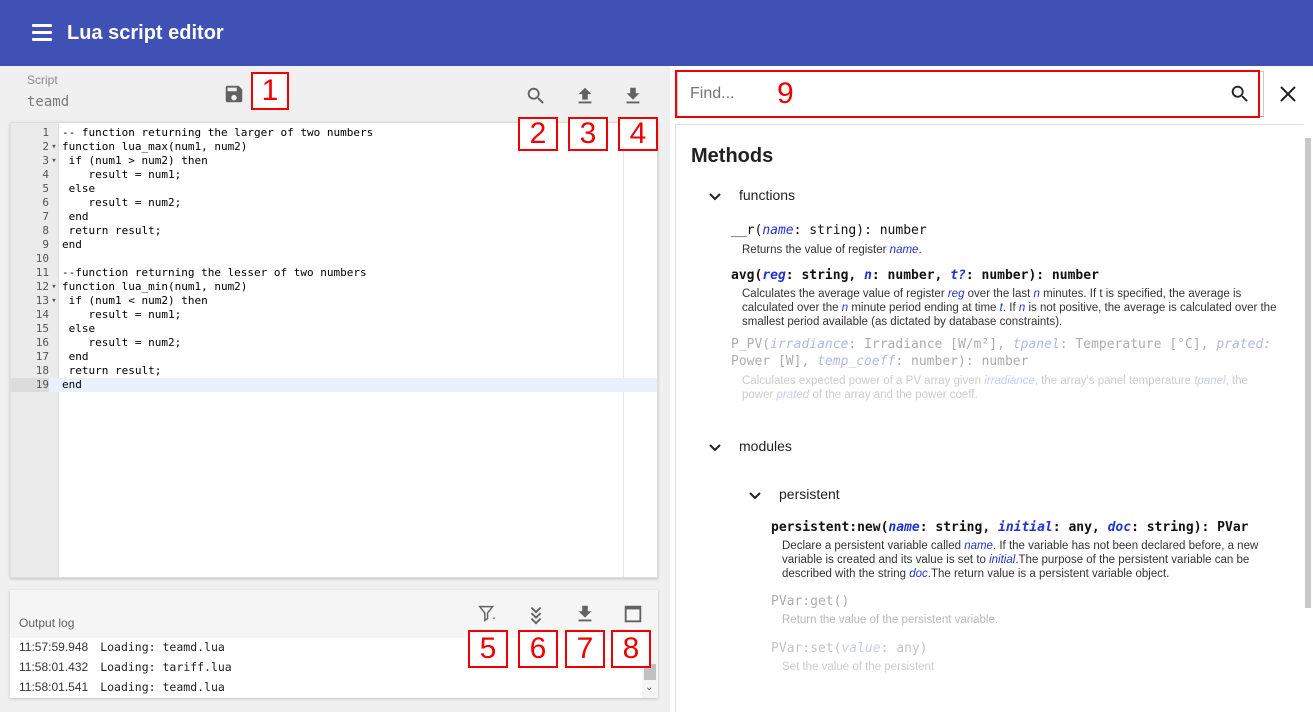  Describe the element at coordinates (334, 231) in the screenshot. I see `code-line: 8 return result;` at that location.